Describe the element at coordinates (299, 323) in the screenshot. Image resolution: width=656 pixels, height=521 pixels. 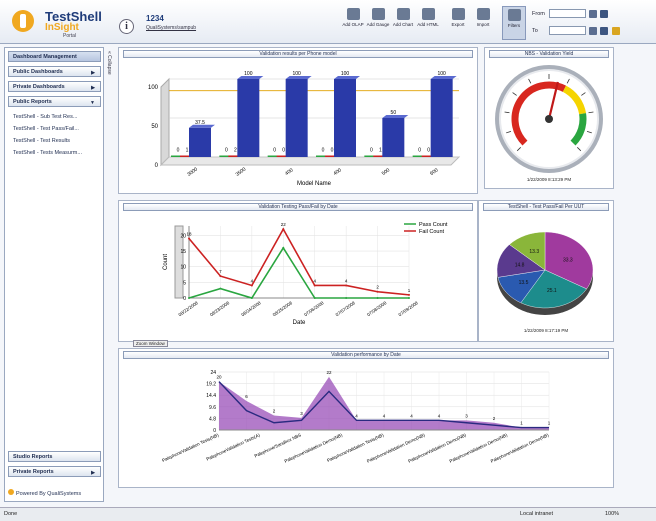
I see `x-axis-label: Date` at that location.